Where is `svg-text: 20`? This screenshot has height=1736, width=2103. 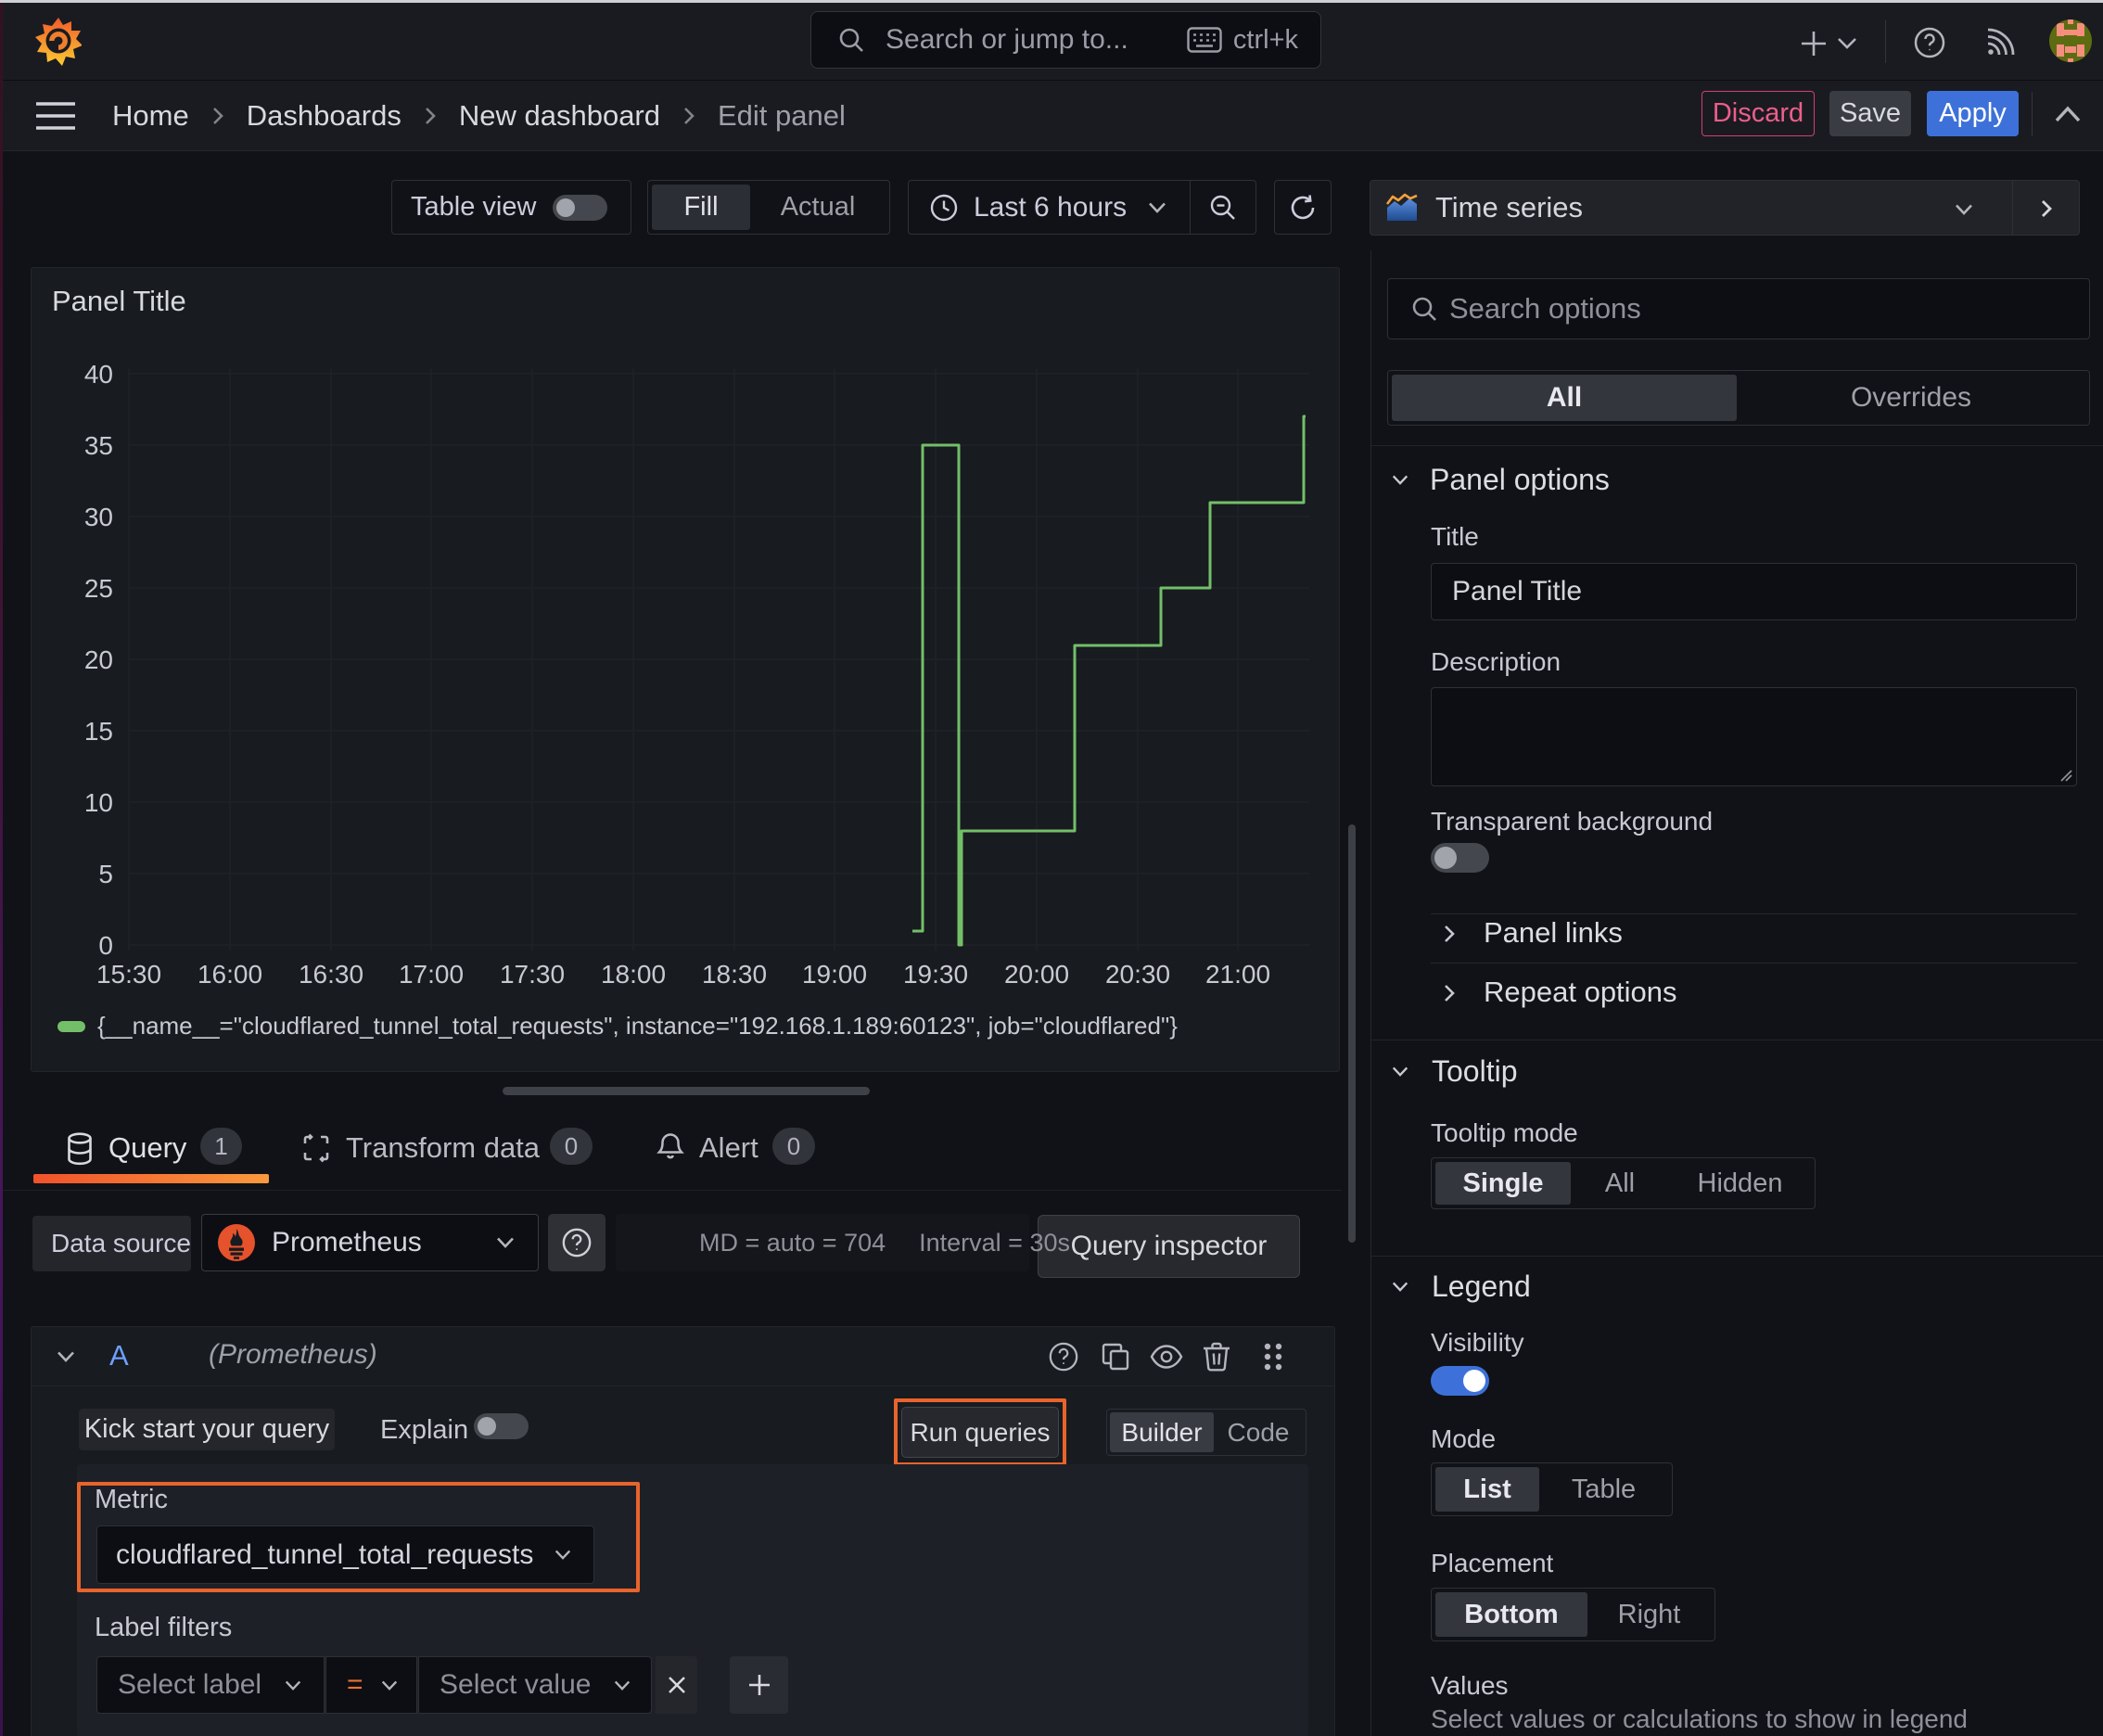
svg-text: 20 is located at coordinates (98, 659).